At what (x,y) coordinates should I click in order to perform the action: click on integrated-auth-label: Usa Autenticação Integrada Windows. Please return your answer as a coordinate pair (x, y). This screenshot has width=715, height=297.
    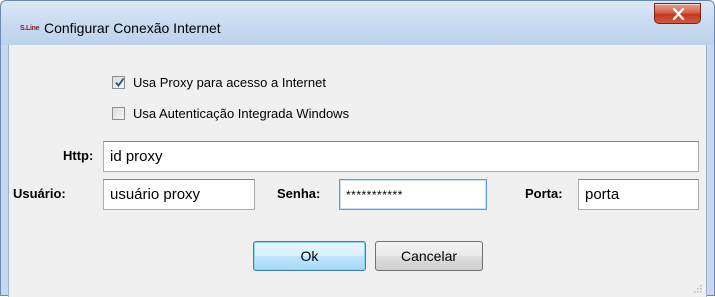
    Looking at the image, I should click on (241, 113).